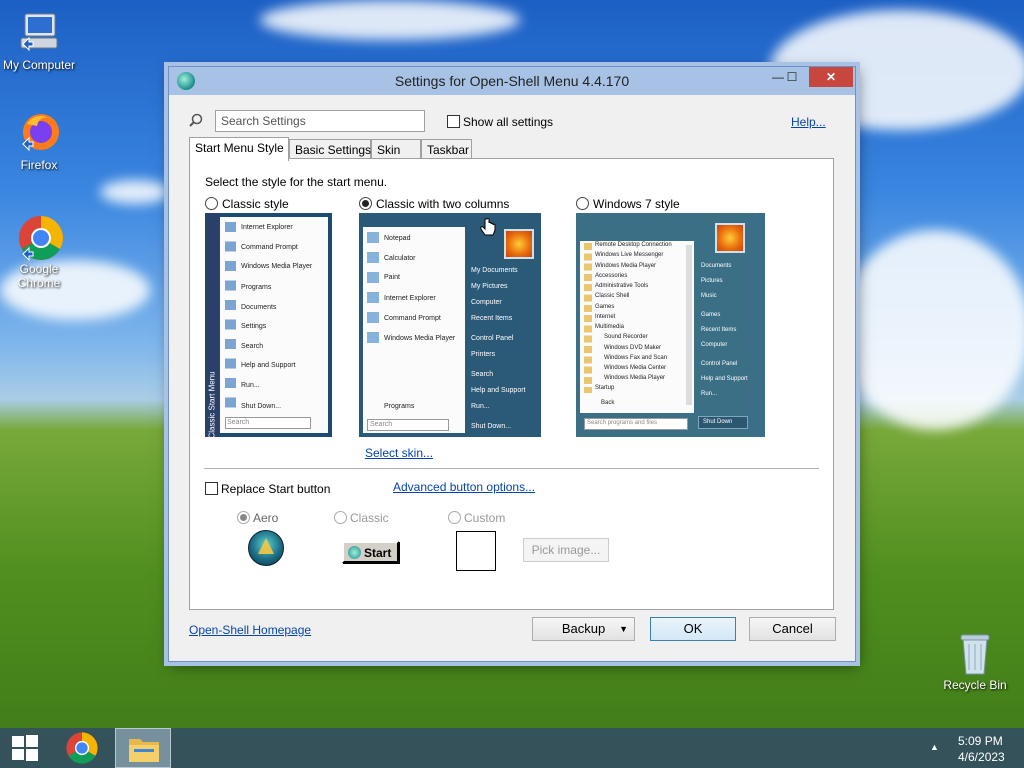  Describe the element at coordinates (636, 358) in the screenshot. I see `win7-left-item: Windows Fax and Scan` at that location.